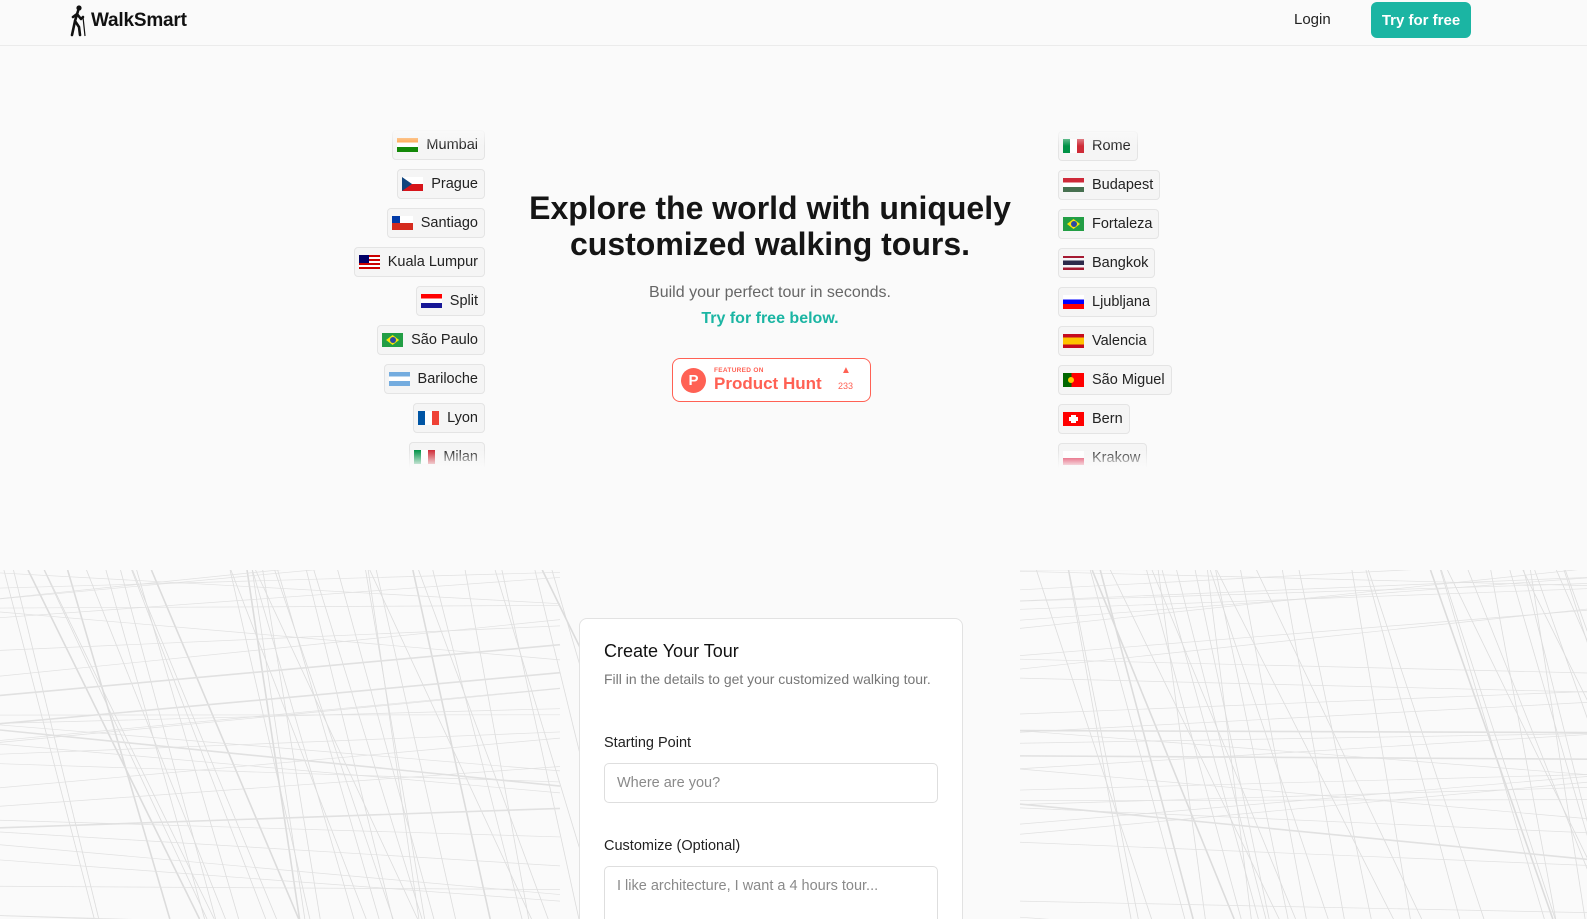 The height and width of the screenshot is (919, 1587). I want to click on city-chip: São Miguel, so click(1115, 380).